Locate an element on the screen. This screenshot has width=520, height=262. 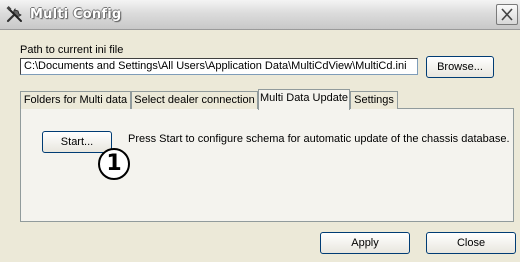
tab-folders-for-multi-data: Folders for Multi data is located at coordinates (75, 100).